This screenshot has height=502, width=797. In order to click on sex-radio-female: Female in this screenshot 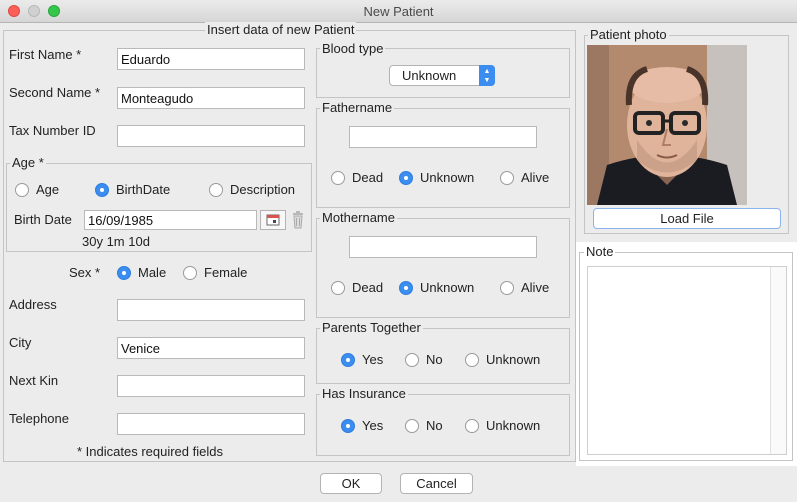, I will do `click(215, 272)`.